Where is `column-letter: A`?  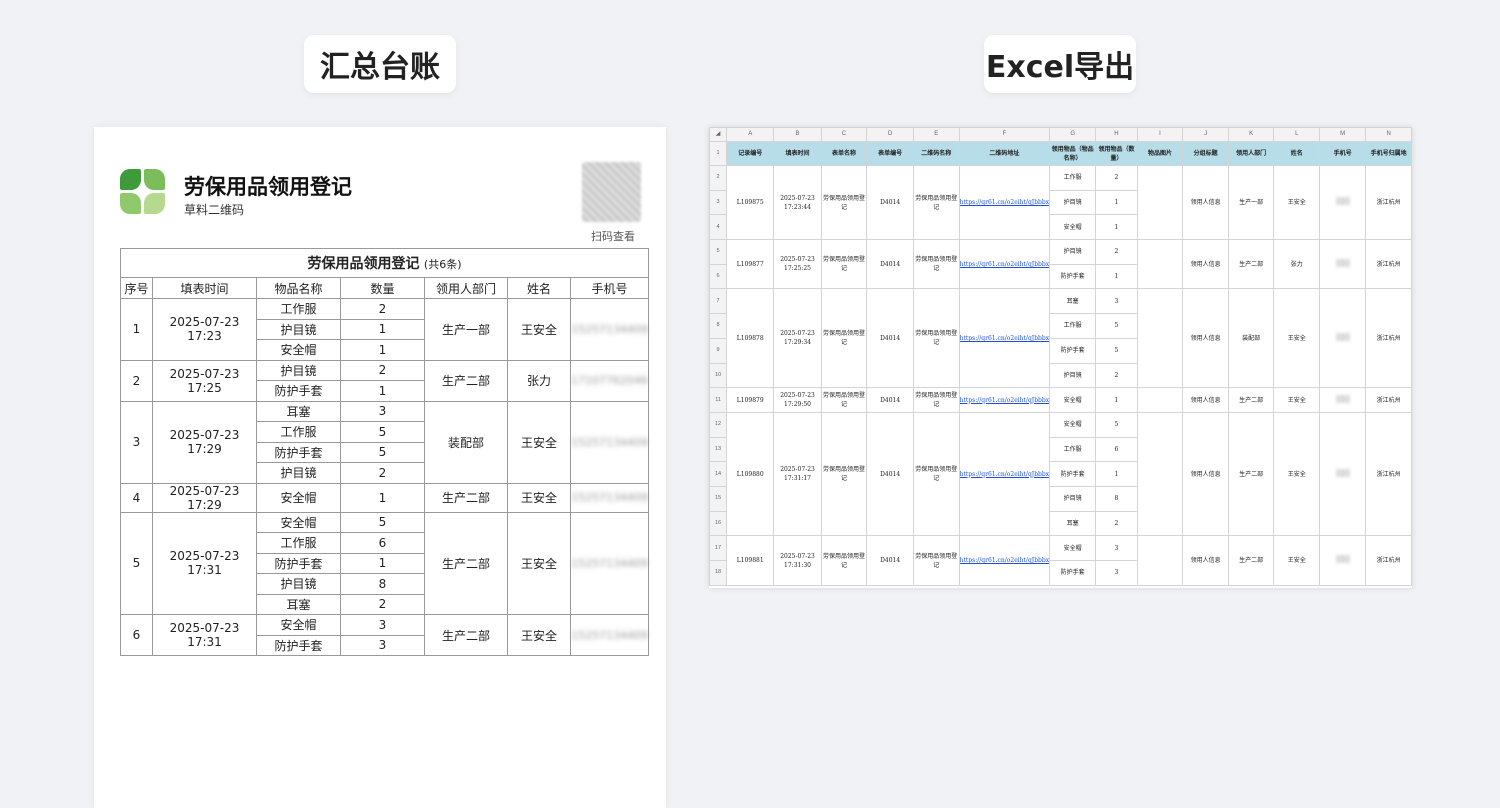 column-letter: A is located at coordinates (750, 134).